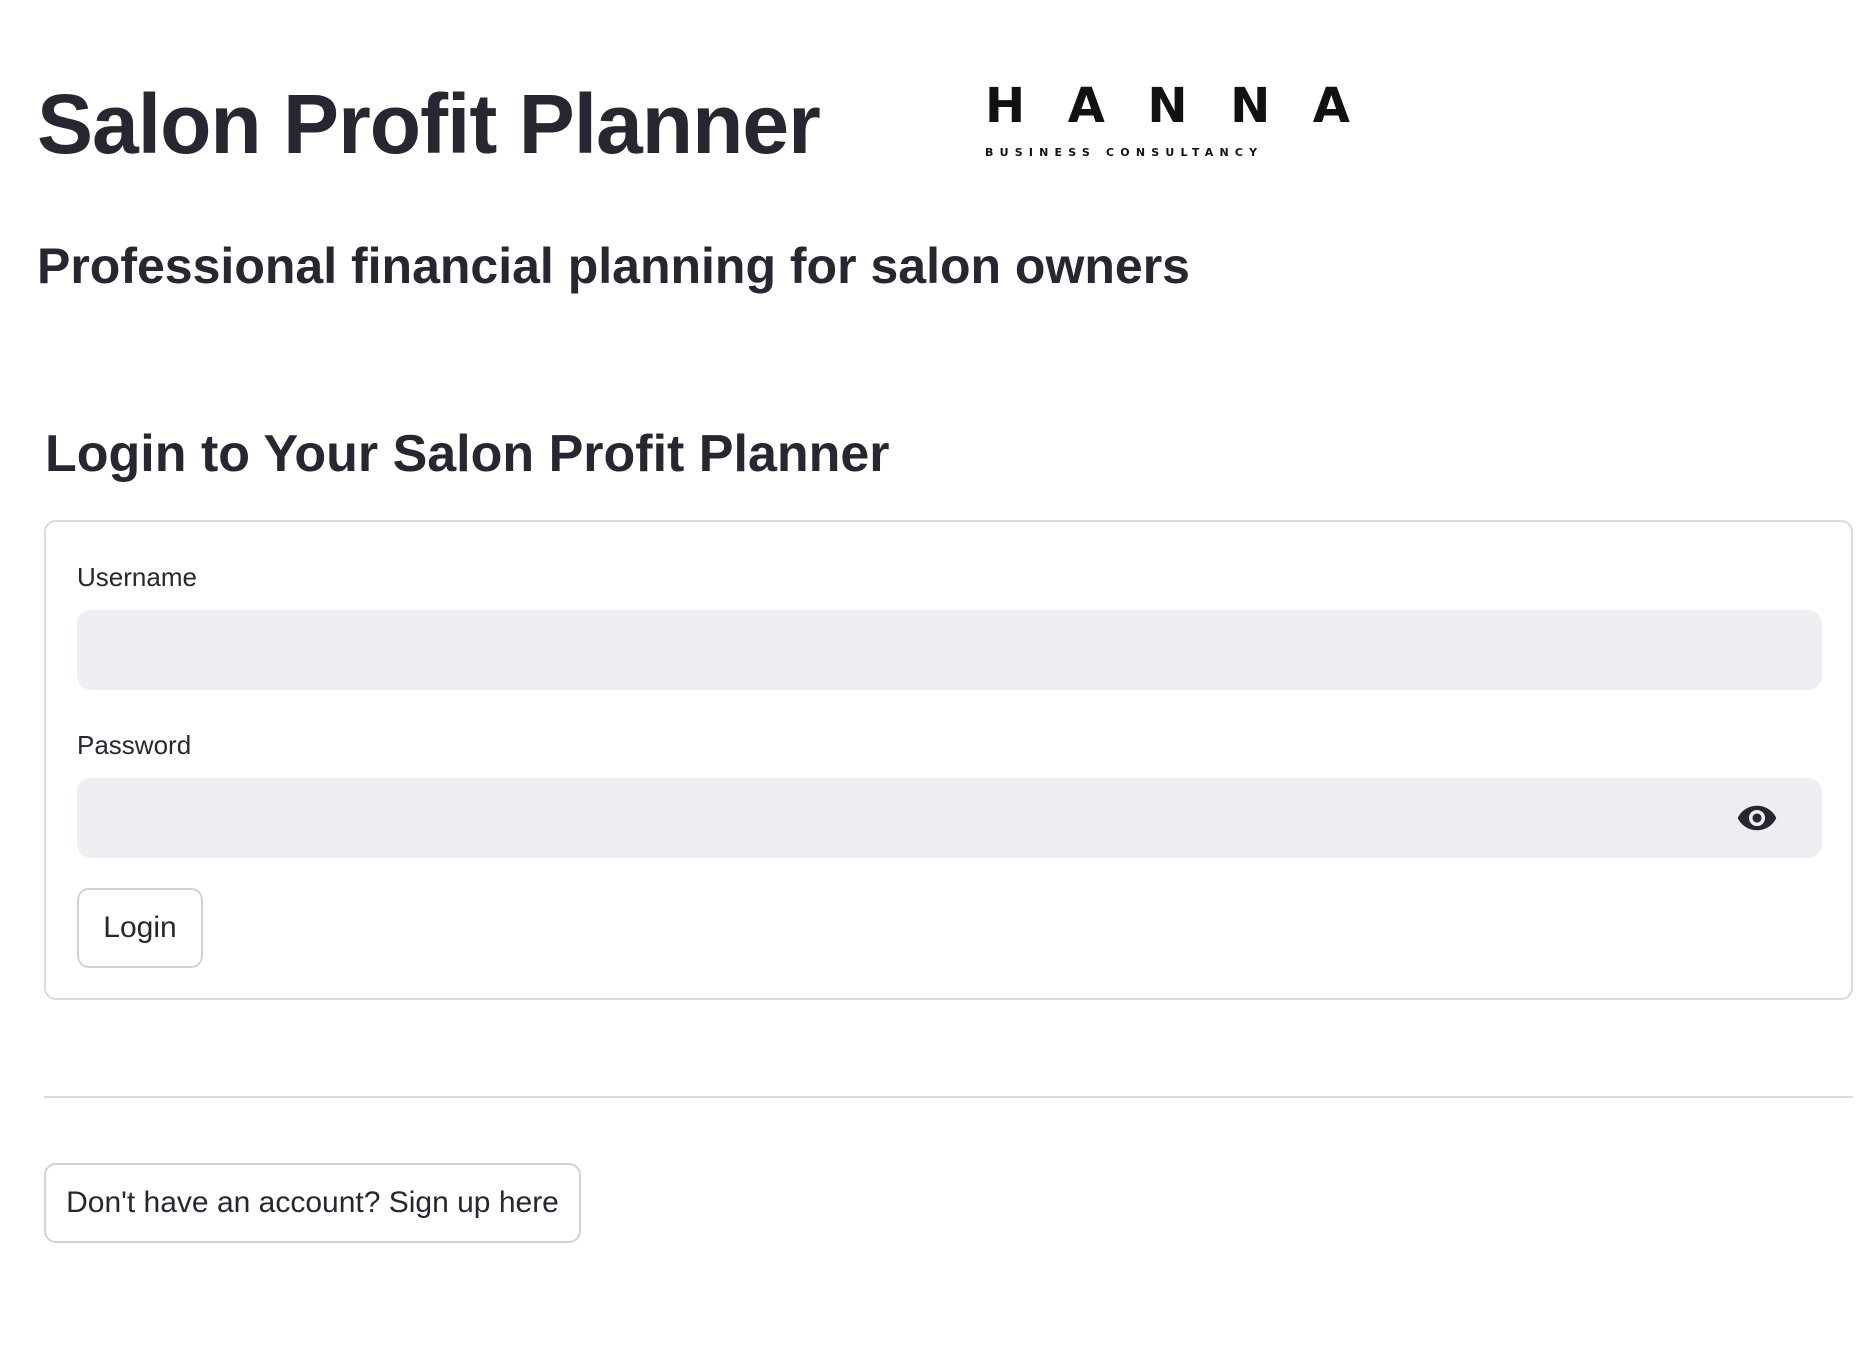 The height and width of the screenshot is (1372, 1872). Describe the element at coordinates (429, 124) in the screenshot. I see `app-title: Salon Profit Planner` at that location.